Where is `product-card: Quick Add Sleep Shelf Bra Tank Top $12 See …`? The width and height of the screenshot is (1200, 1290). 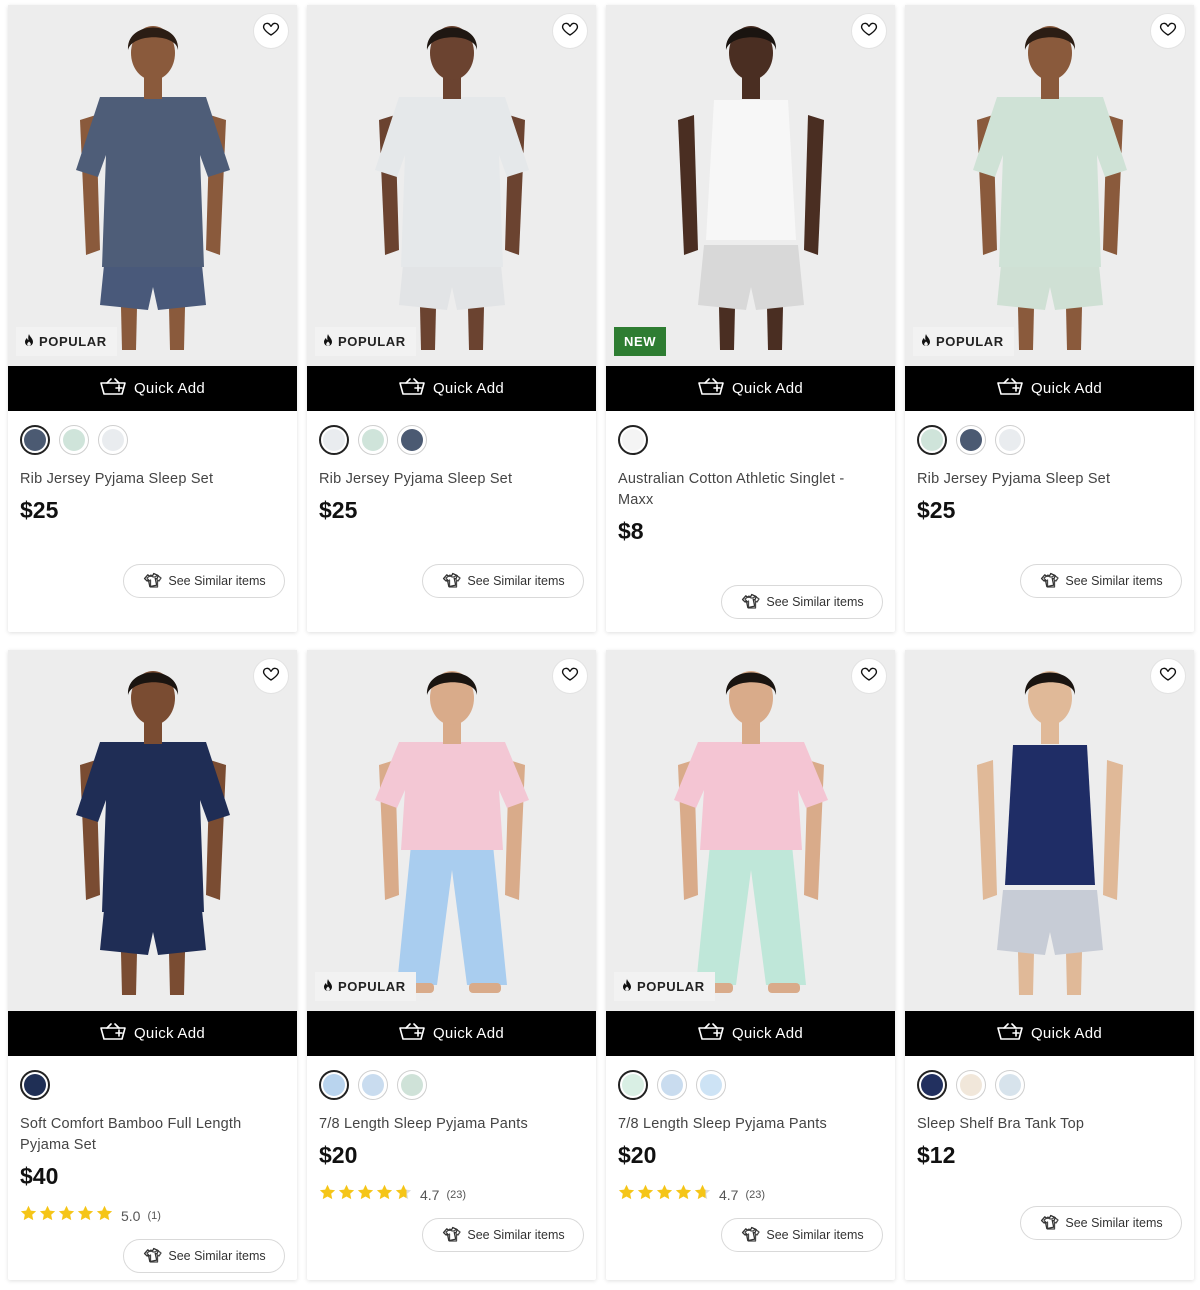 product-card: Quick Add Sleep Shelf Bra Tank Top $12 See … is located at coordinates (1049, 965).